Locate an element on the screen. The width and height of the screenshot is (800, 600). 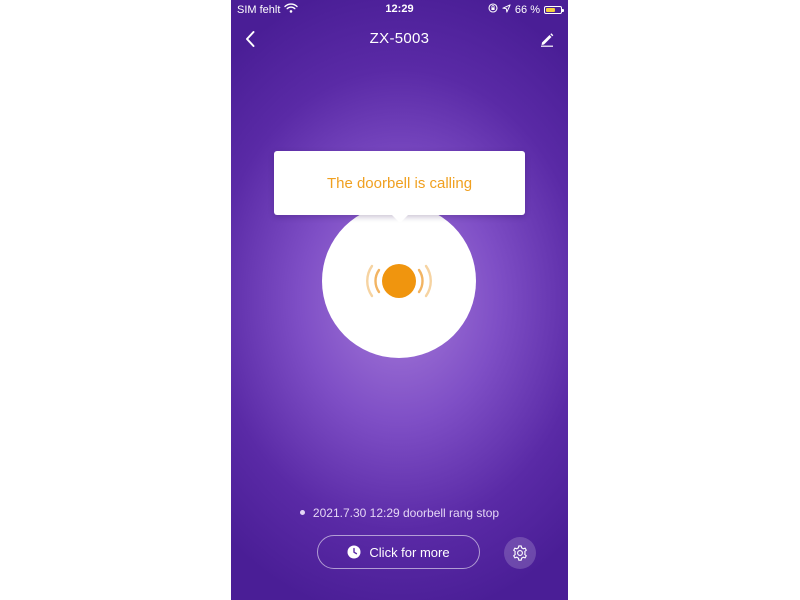
log-bullet is located at coordinates (302, 513).